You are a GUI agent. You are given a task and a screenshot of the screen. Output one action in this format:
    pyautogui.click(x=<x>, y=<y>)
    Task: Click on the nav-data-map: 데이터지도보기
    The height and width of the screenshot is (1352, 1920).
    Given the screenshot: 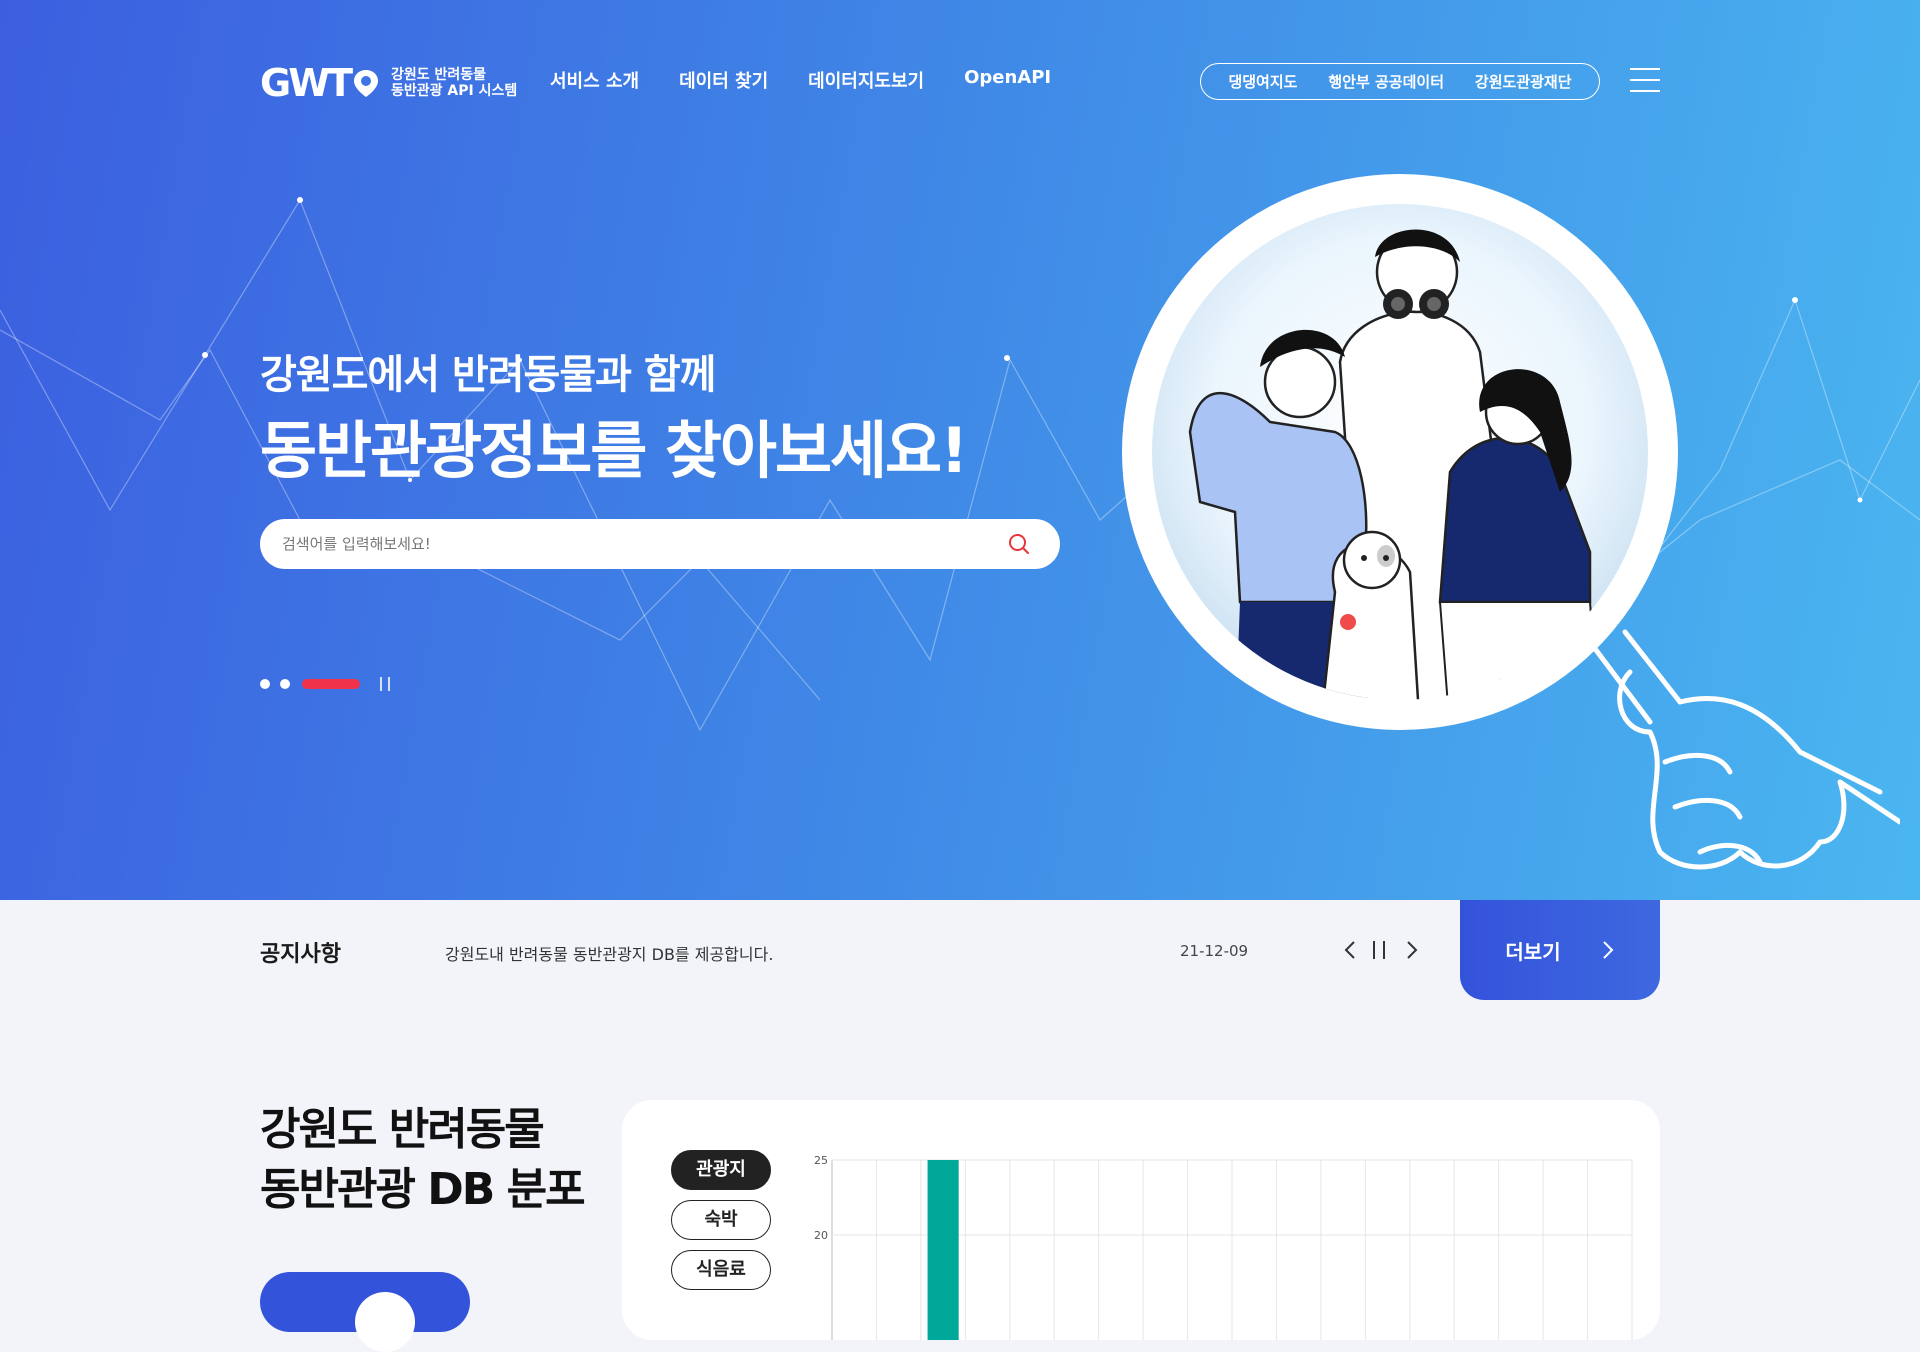 What is the action you would take?
    pyautogui.click(x=866, y=80)
    